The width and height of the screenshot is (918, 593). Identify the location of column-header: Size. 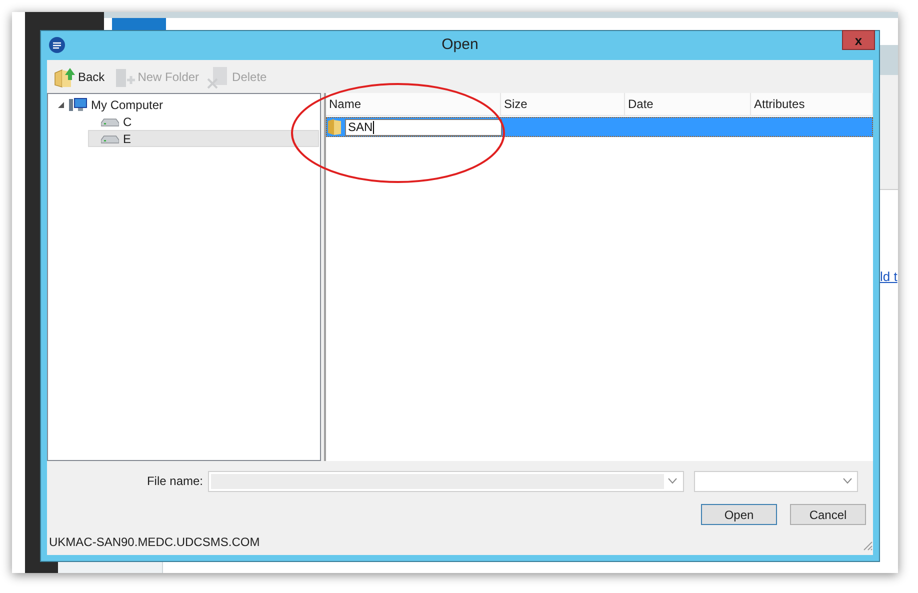
(563, 104).